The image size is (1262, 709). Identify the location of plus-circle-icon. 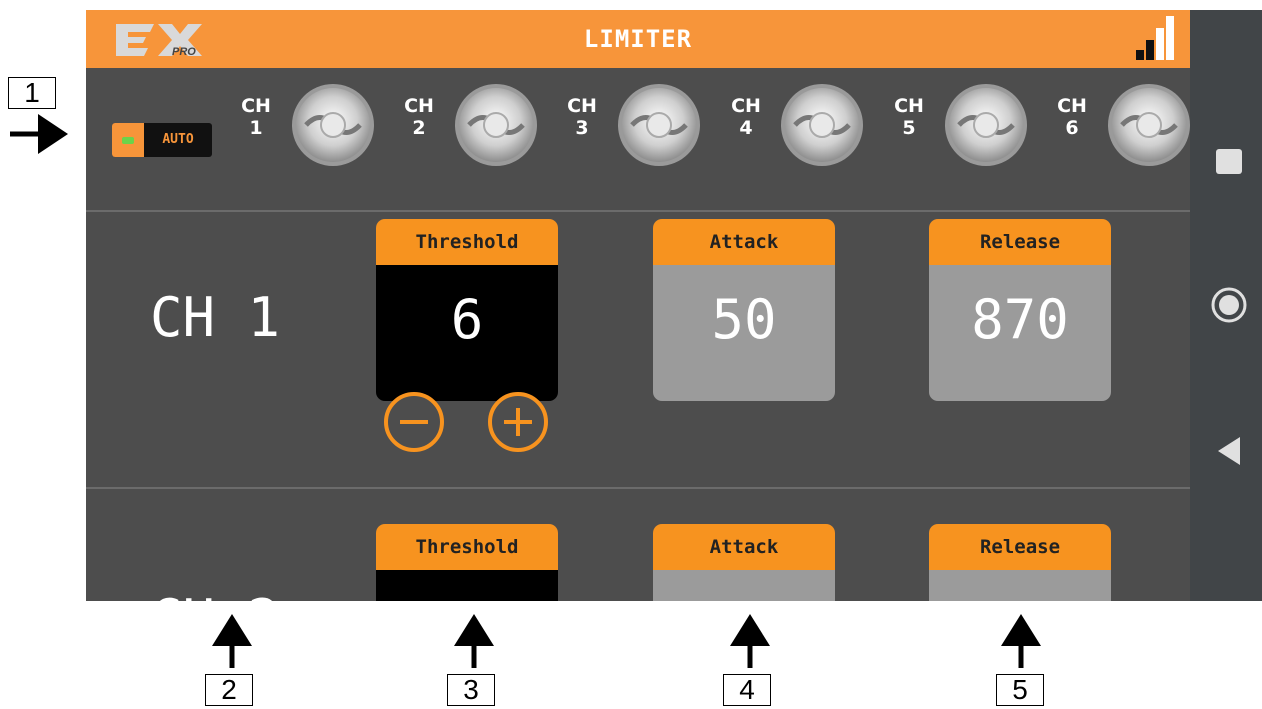
(518, 422).